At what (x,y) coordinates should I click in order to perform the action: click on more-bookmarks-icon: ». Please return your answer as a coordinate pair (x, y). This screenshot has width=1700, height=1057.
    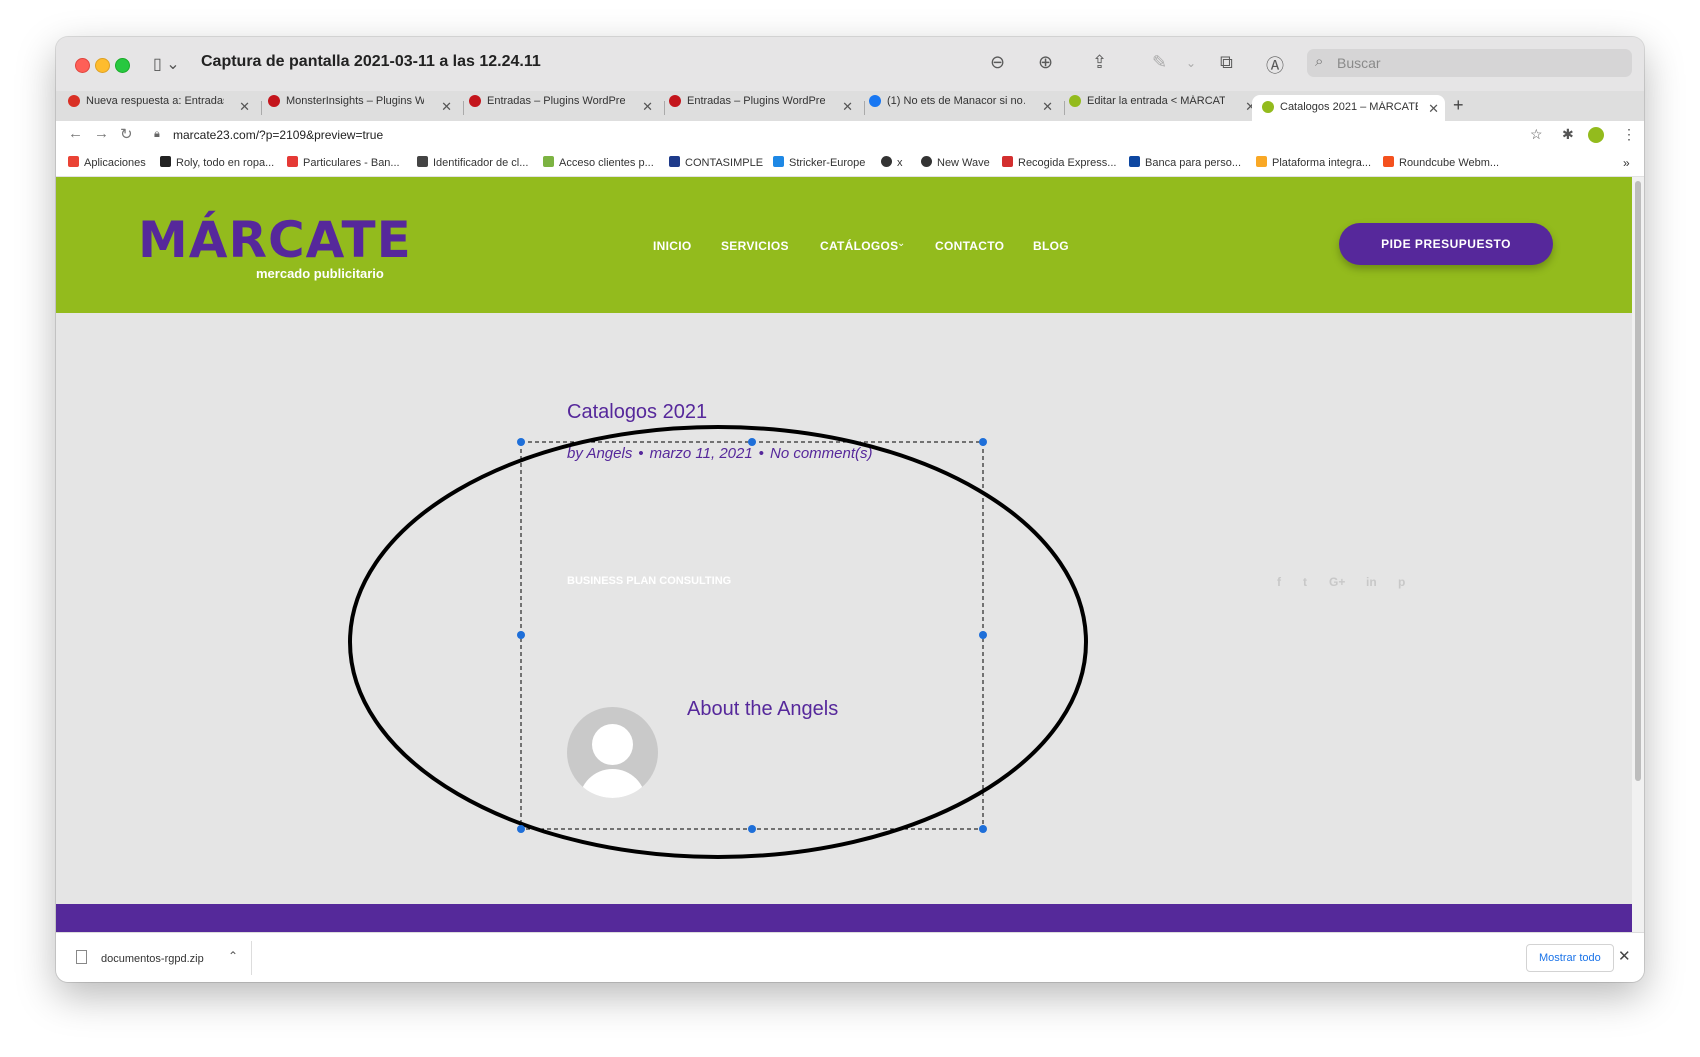
    Looking at the image, I should click on (1626, 163).